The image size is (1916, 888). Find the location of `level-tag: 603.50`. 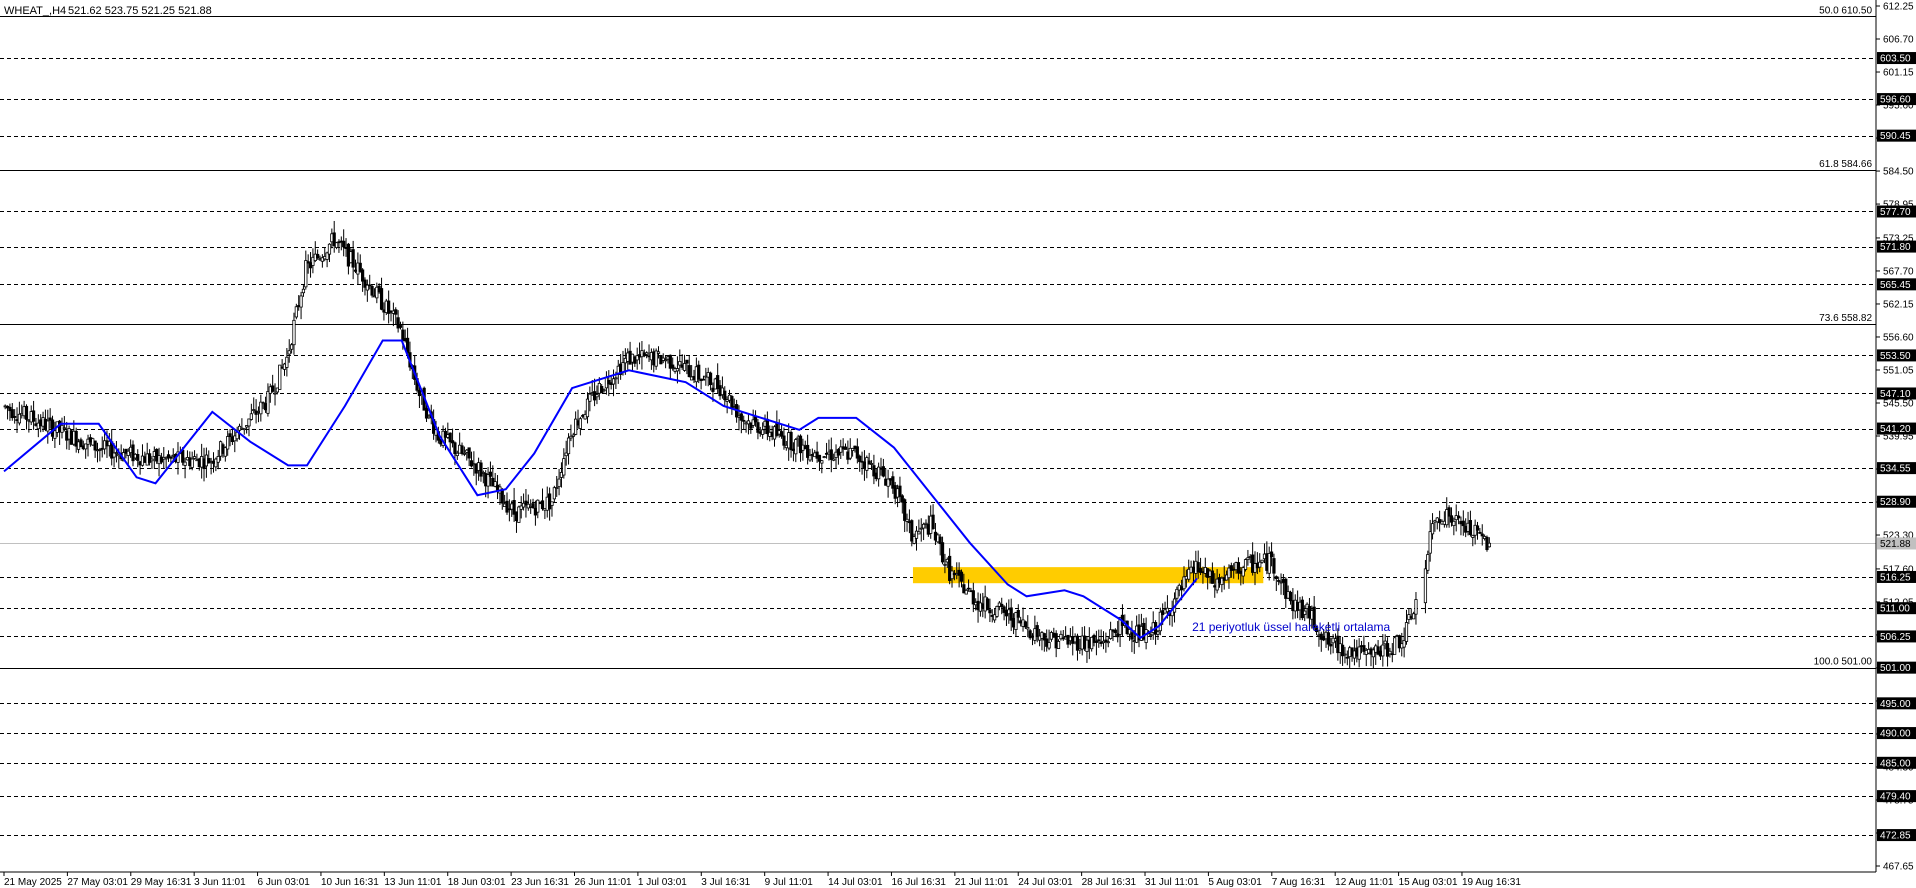

level-tag: 603.50 is located at coordinates (1895, 59).